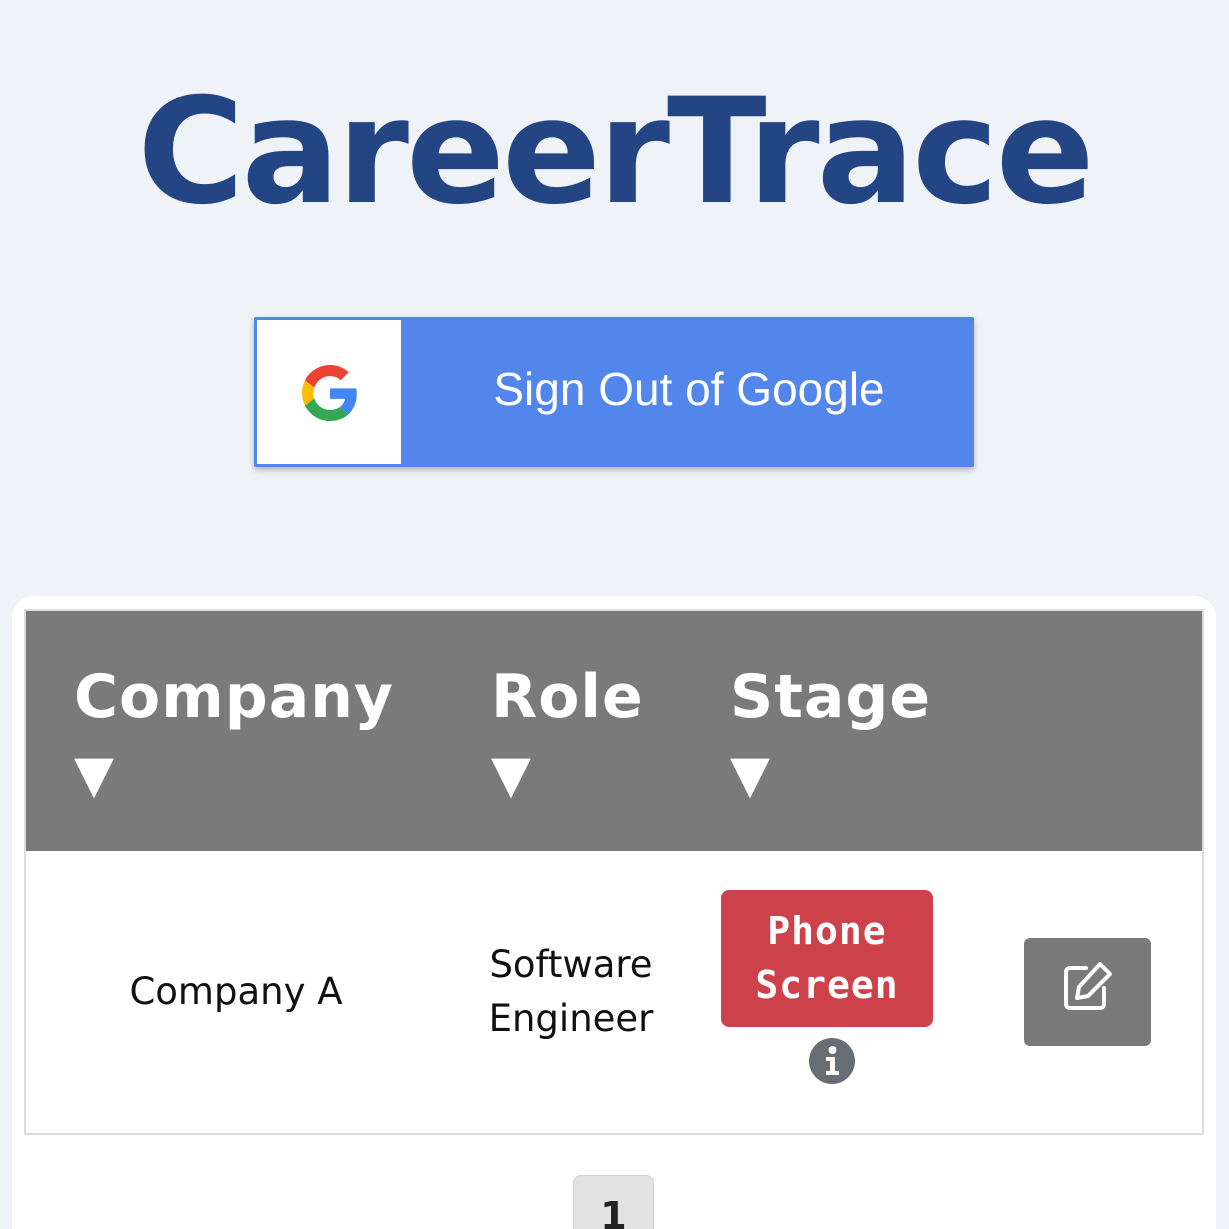 The height and width of the screenshot is (1229, 1229). What do you see at coordinates (827, 958) in the screenshot?
I see `stage-badge: Phone Screen` at bounding box center [827, 958].